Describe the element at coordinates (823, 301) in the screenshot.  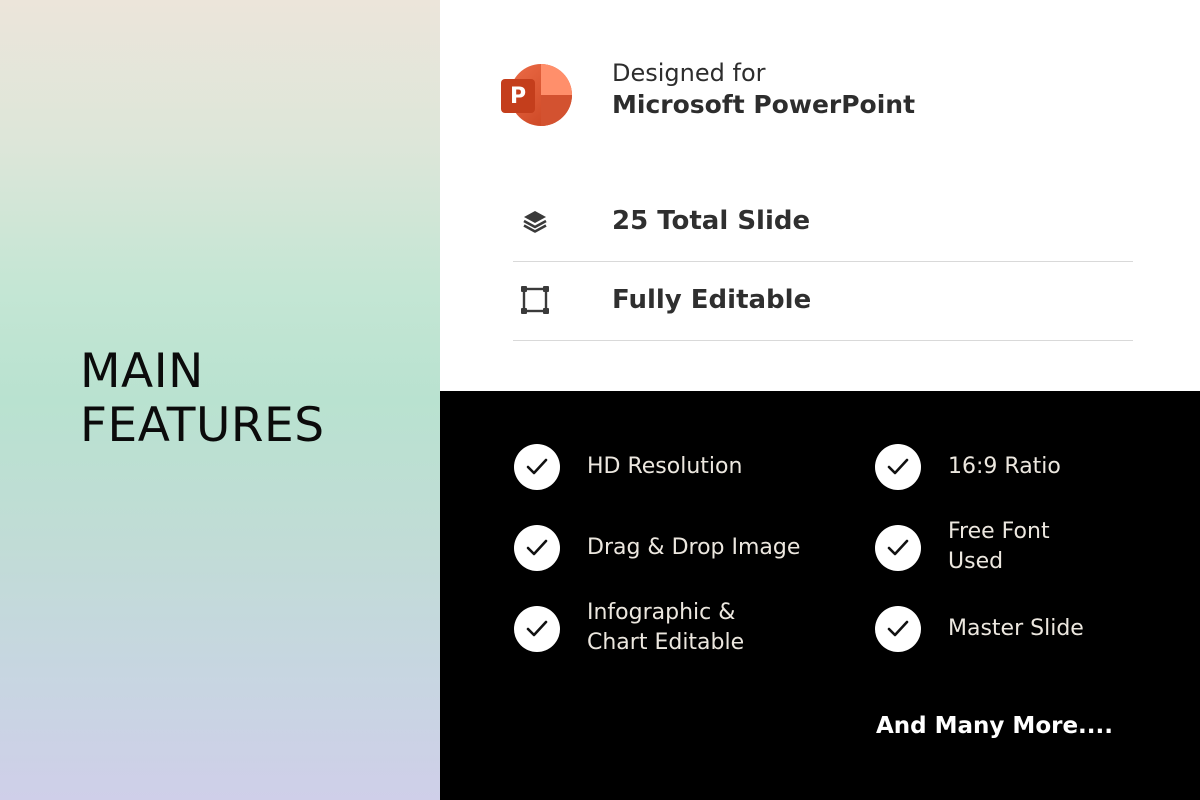
I see `spec-row-editable: Fully Editable` at that location.